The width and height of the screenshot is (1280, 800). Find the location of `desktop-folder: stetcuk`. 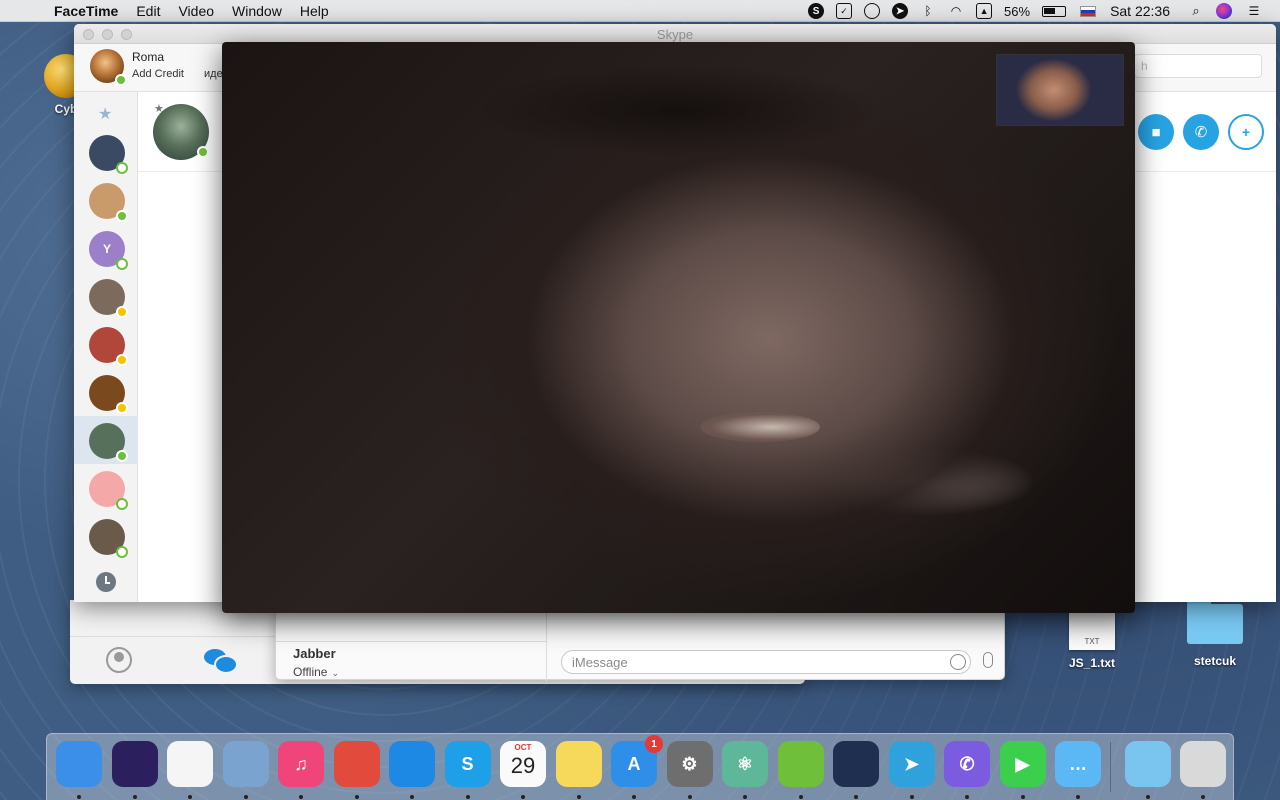

desktop-folder: stetcuk is located at coordinates (1215, 633).